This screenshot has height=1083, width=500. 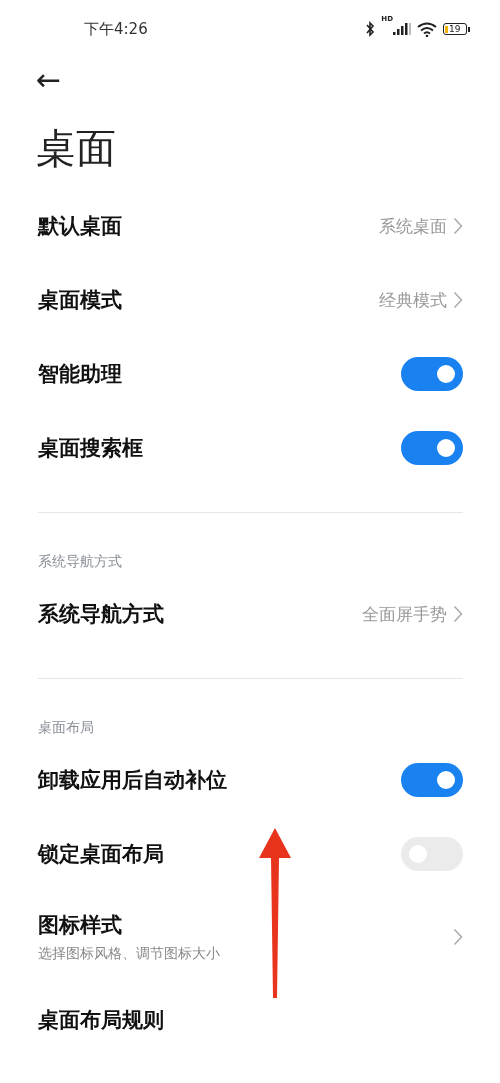 I want to click on section-heading: 系统导航方式, so click(x=80, y=562).